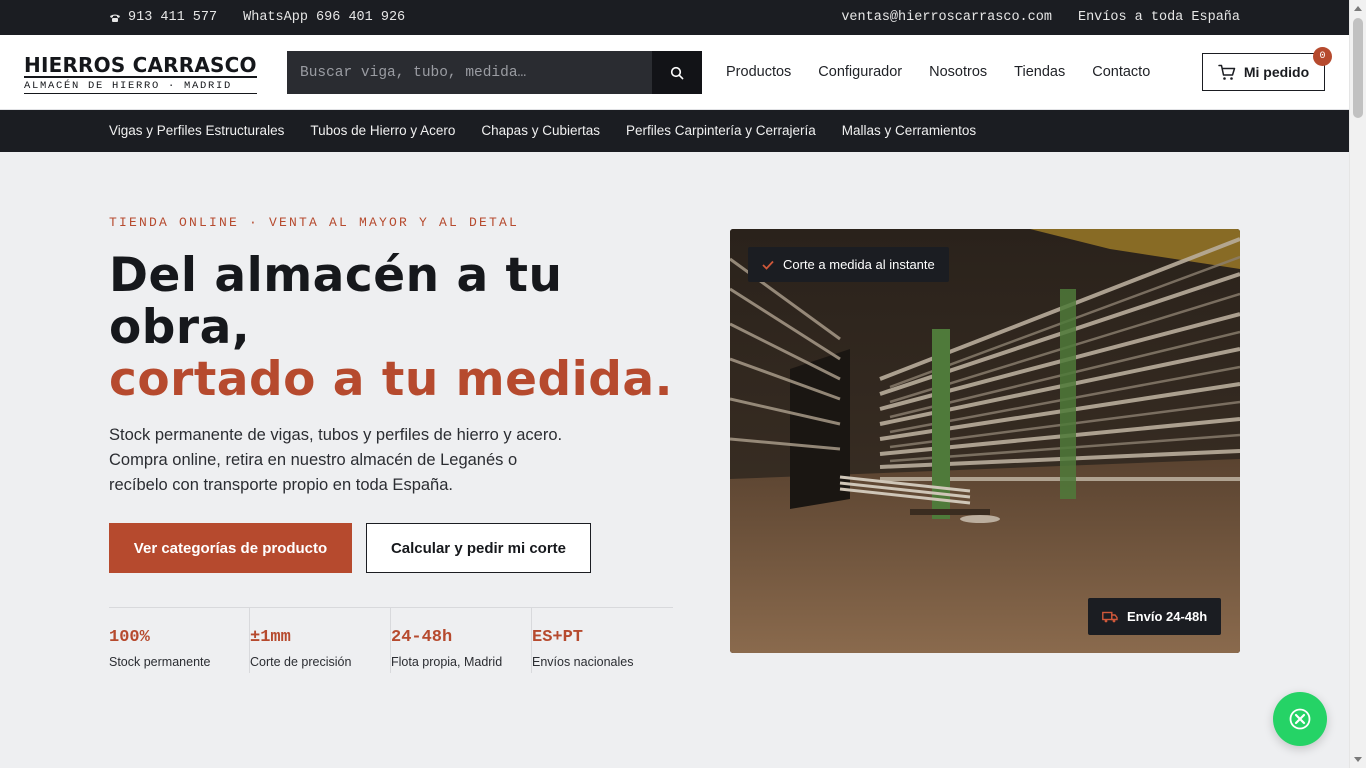 This screenshot has height=768, width=1366. I want to click on whatsapp-chat-button, so click(1300, 719).